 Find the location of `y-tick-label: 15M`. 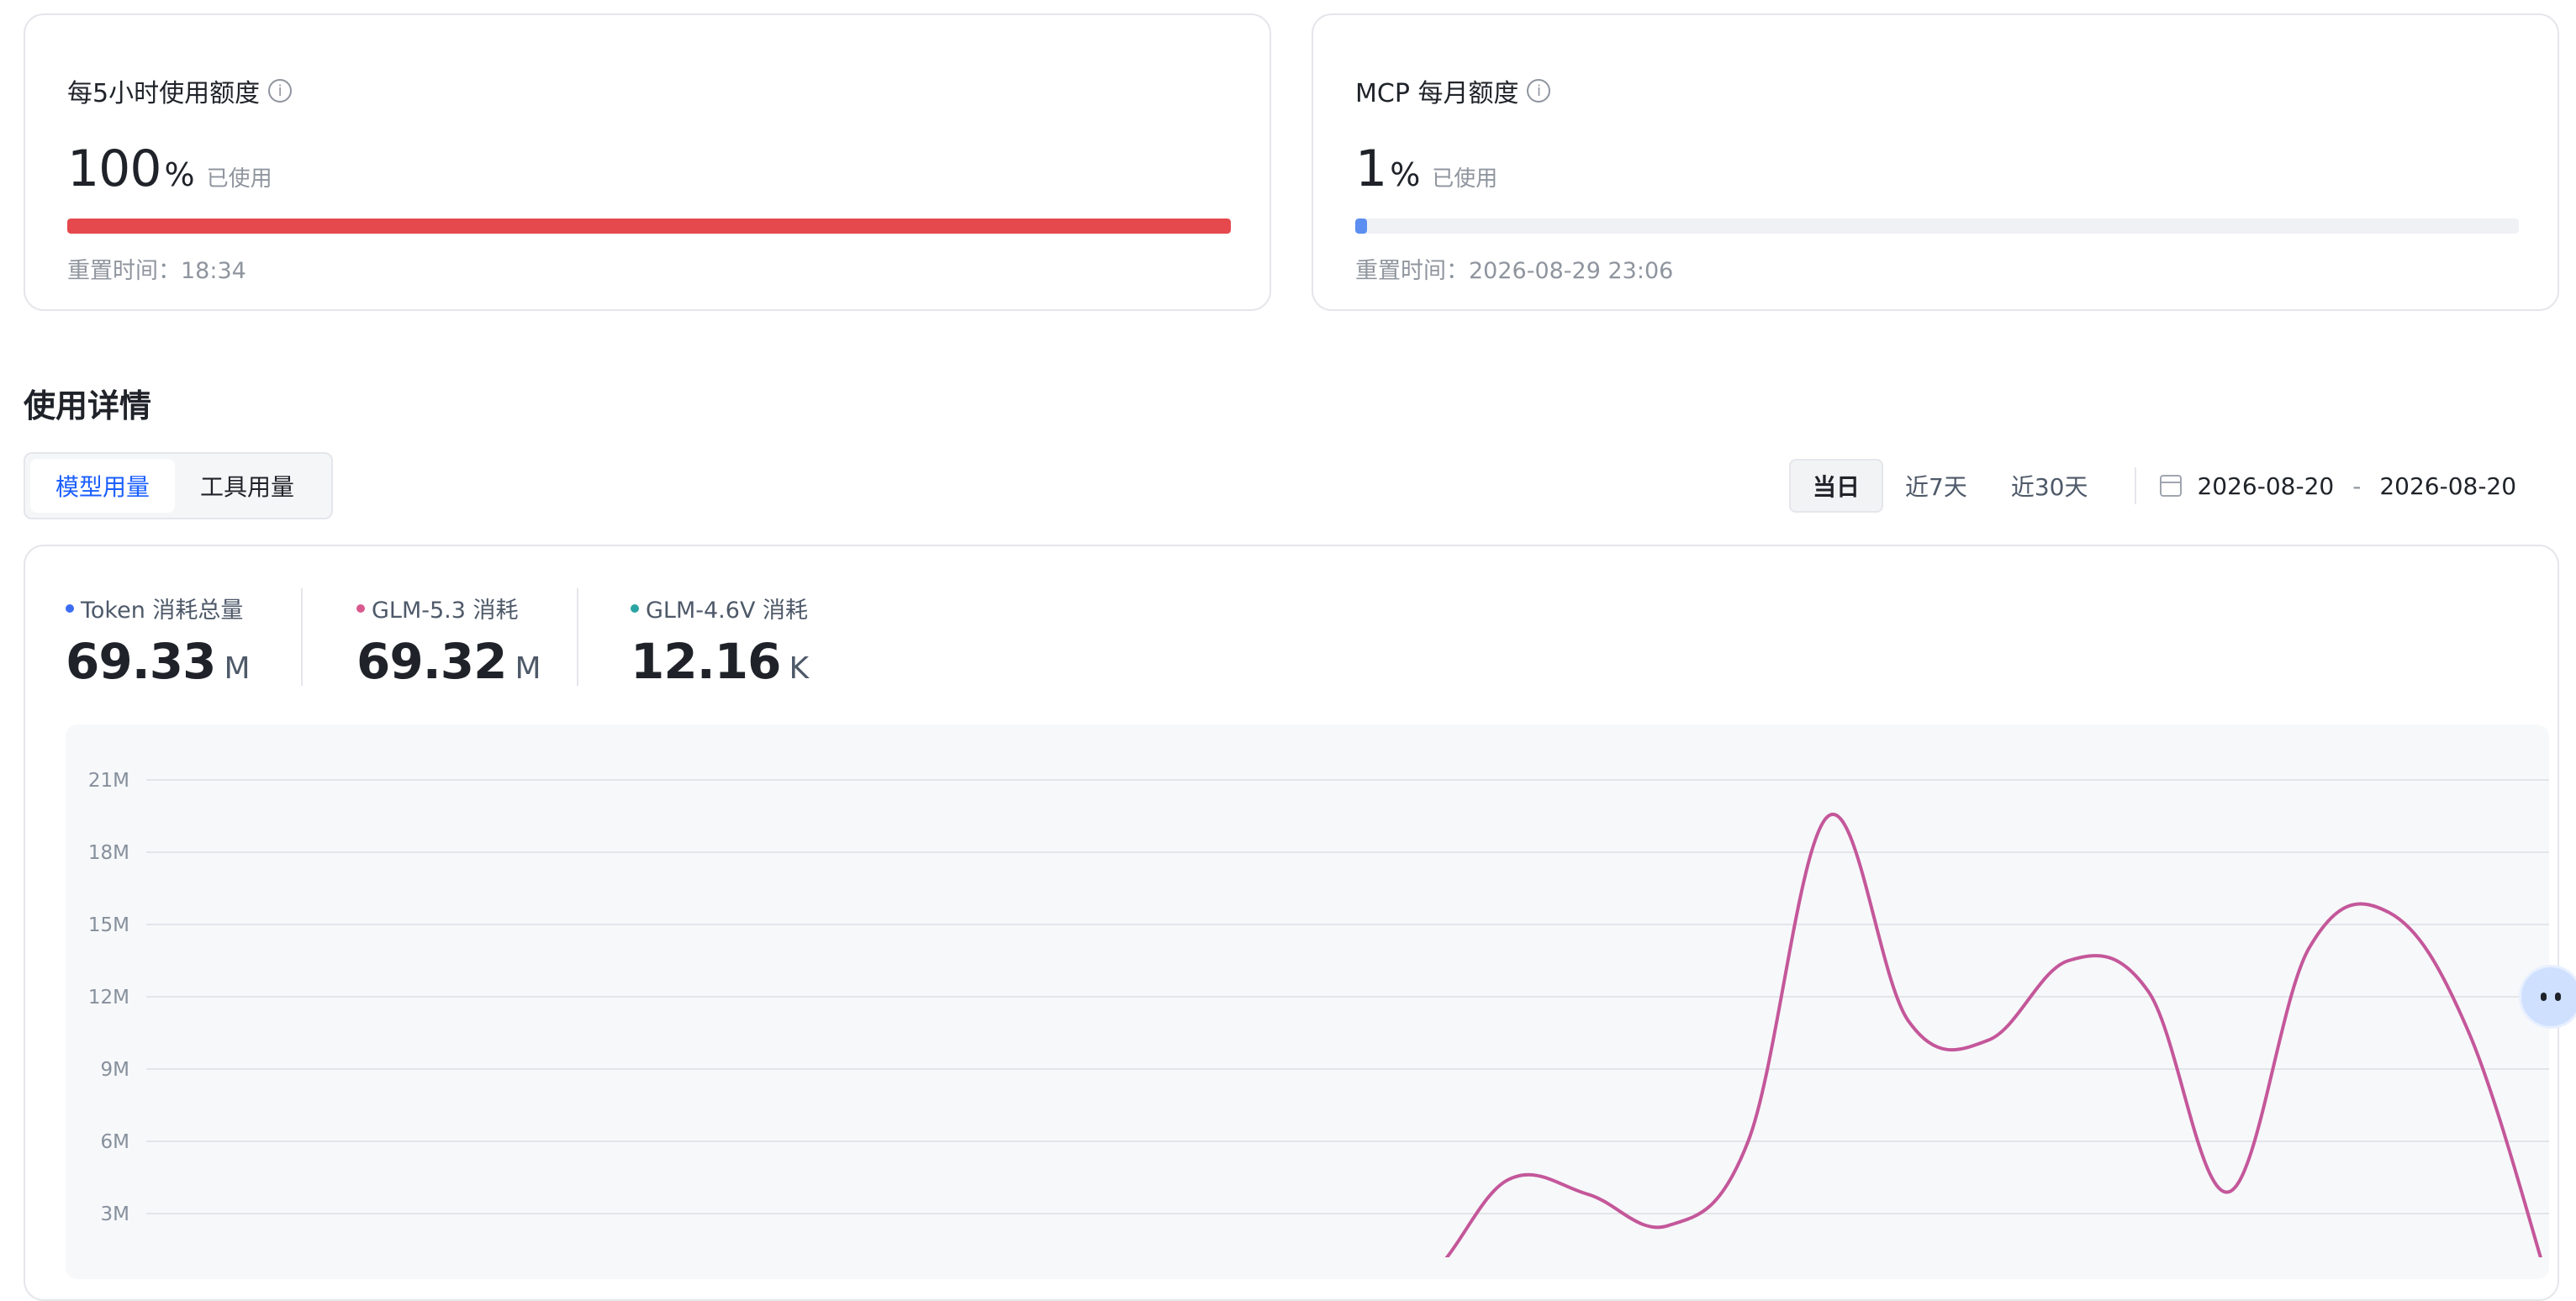

y-tick-label: 15M is located at coordinates (108, 925).